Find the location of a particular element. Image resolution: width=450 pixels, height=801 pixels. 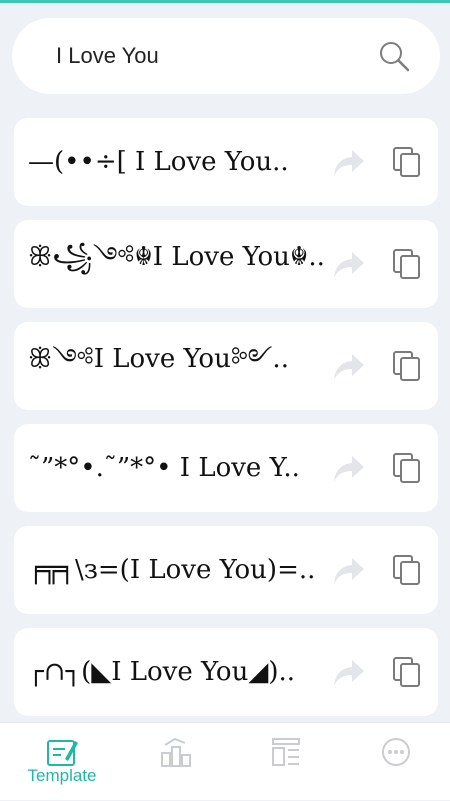

style-card: ˜”*°•.˜”*°• I Love Y.. is located at coordinates (226, 468).